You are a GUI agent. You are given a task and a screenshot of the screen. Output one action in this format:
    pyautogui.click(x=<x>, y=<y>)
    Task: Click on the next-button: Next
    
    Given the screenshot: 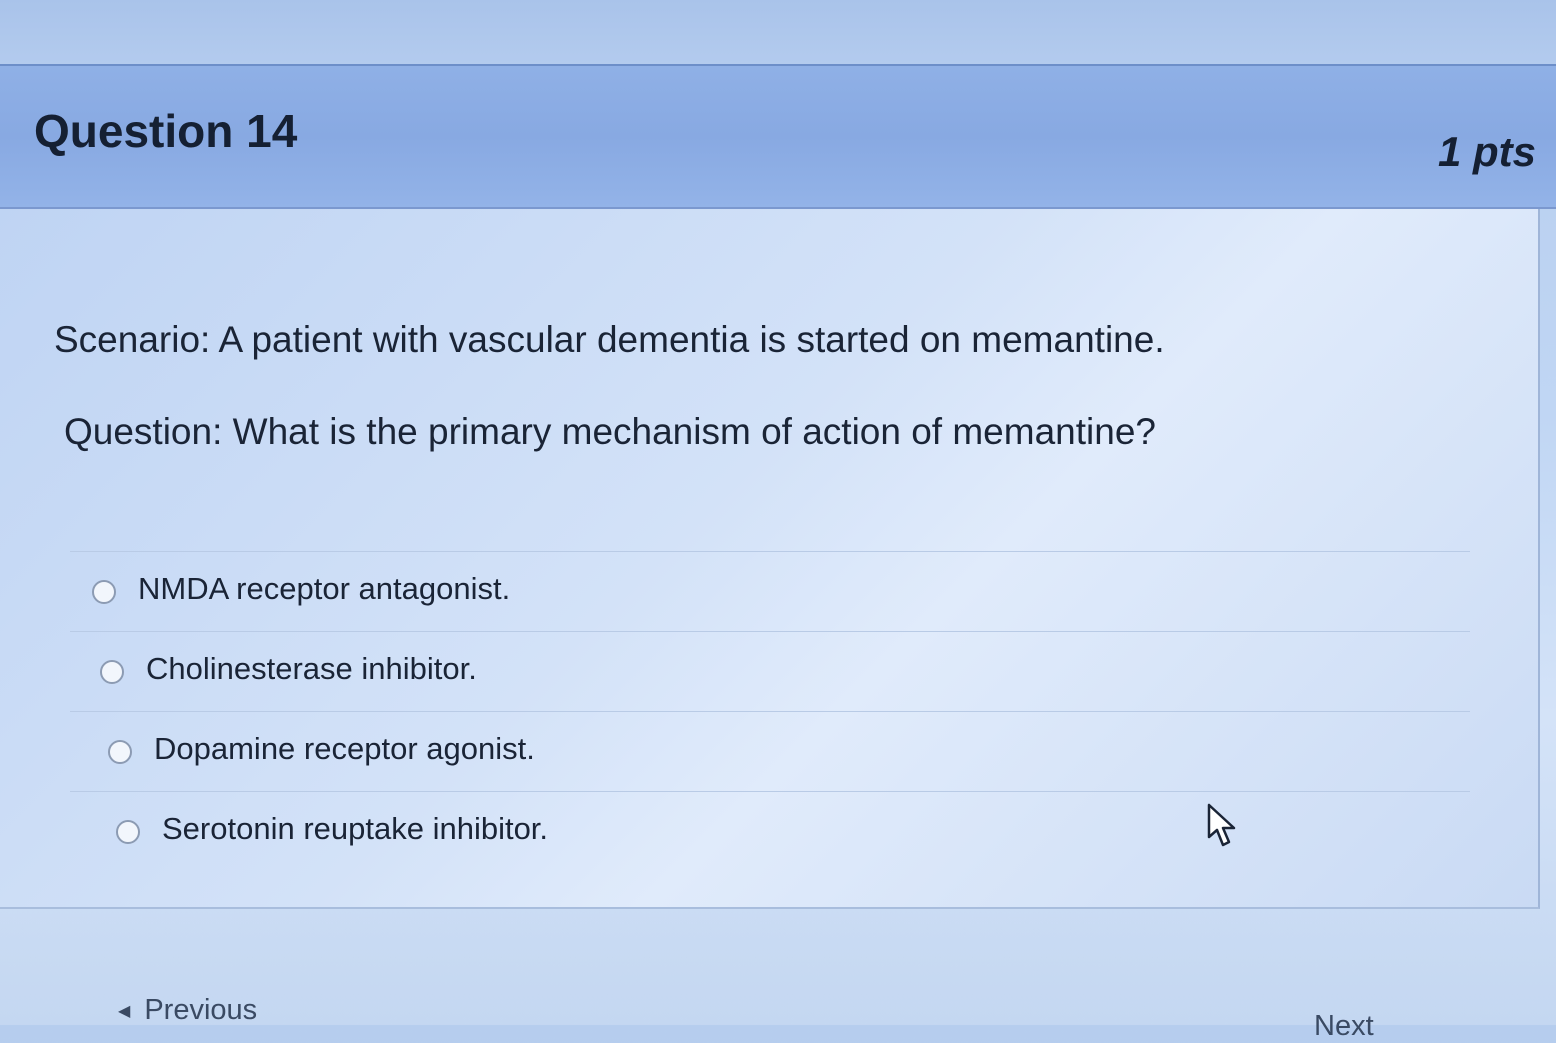 What is the action you would take?
    pyautogui.click(x=1344, y=1026)
    